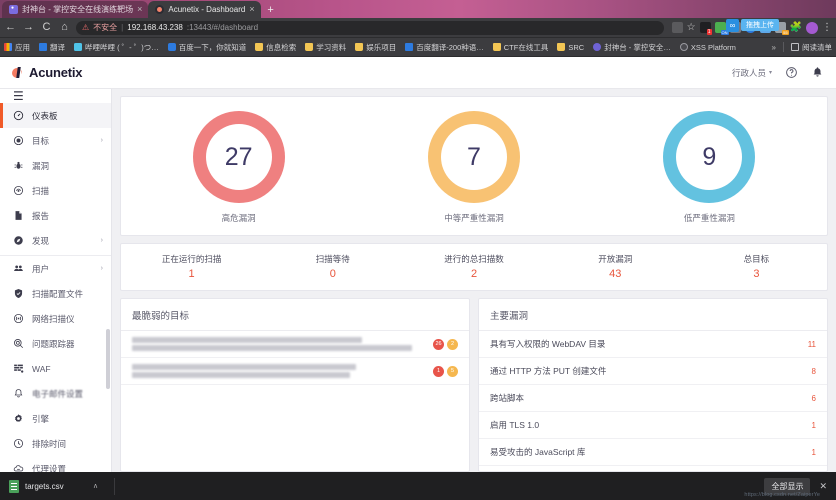 The image size is (836, 500). I want to click on home-icon: ⌂, so click(64, 27).